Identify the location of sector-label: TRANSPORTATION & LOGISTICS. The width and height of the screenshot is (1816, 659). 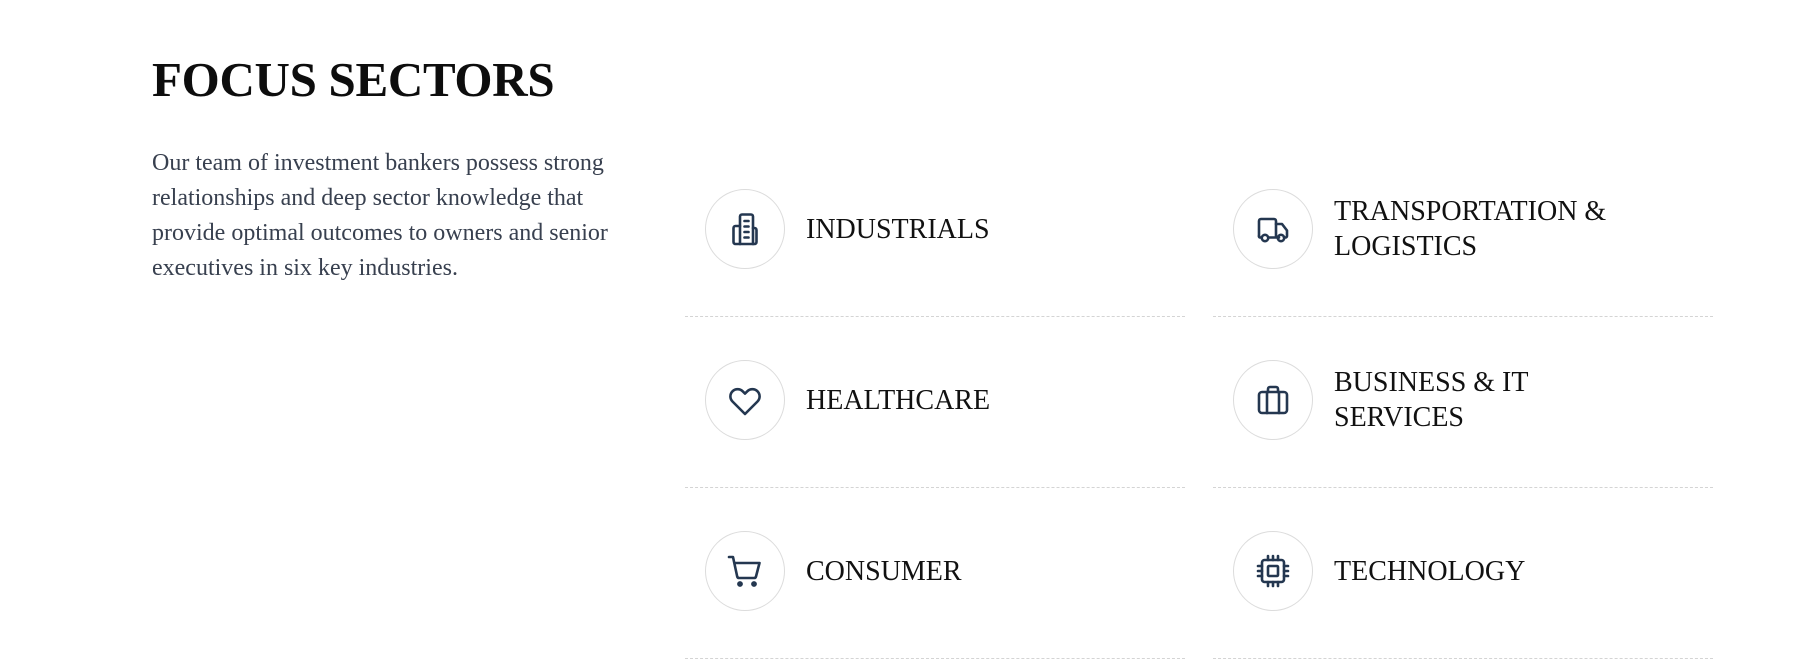
(1470, 229).